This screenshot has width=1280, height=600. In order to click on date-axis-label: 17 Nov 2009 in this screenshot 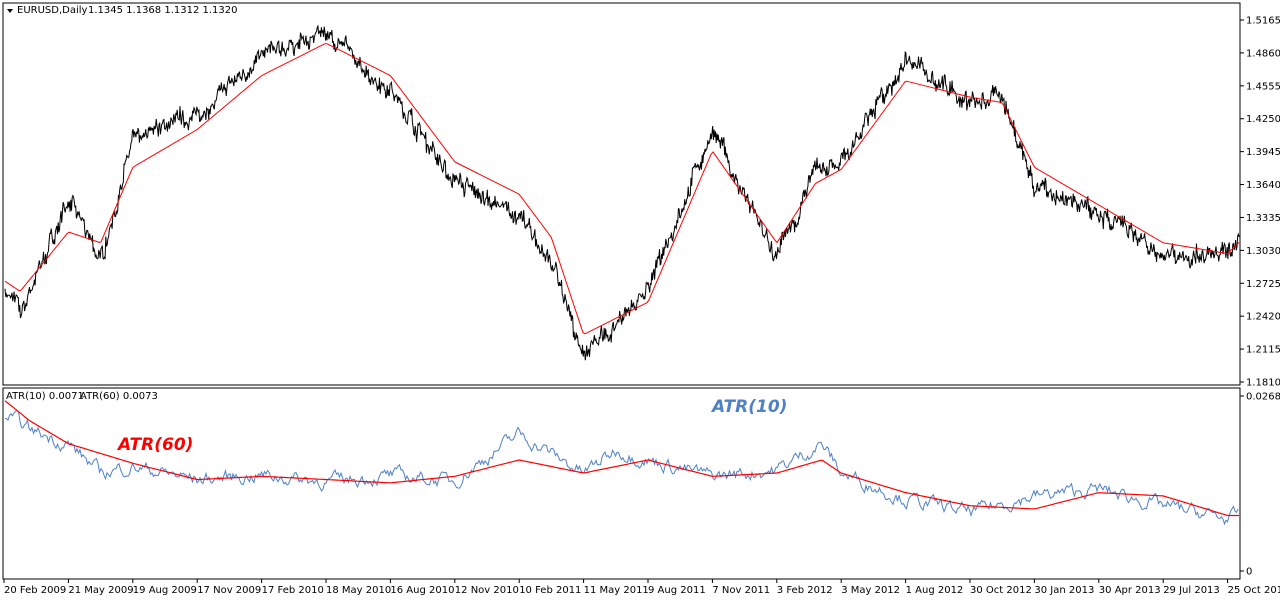, I will do `click(229, 590)`.